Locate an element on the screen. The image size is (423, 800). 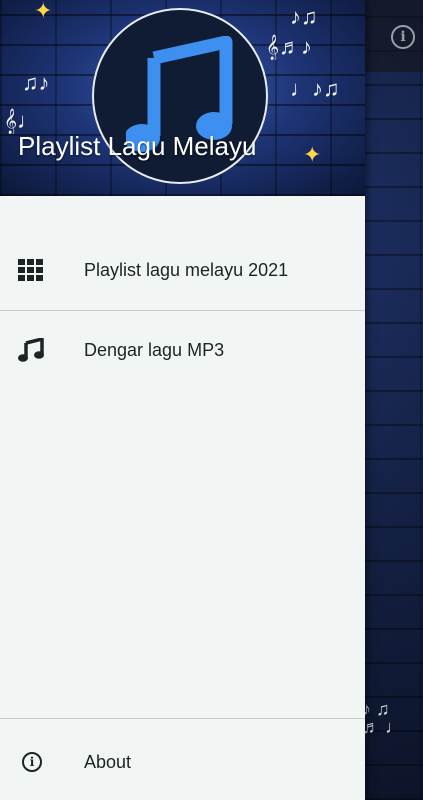
menu-item-mp3: Dengar lagu MP3 is located at coordinates (182, 350).